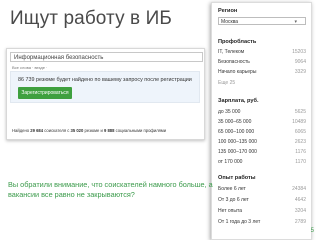 The width and height of the screenshot is (320, 240). What do you see at coordinates (237, 72) in the screenshot?
I see `prof-item-label: Начало карьеры` at bounding box center [237, 72].